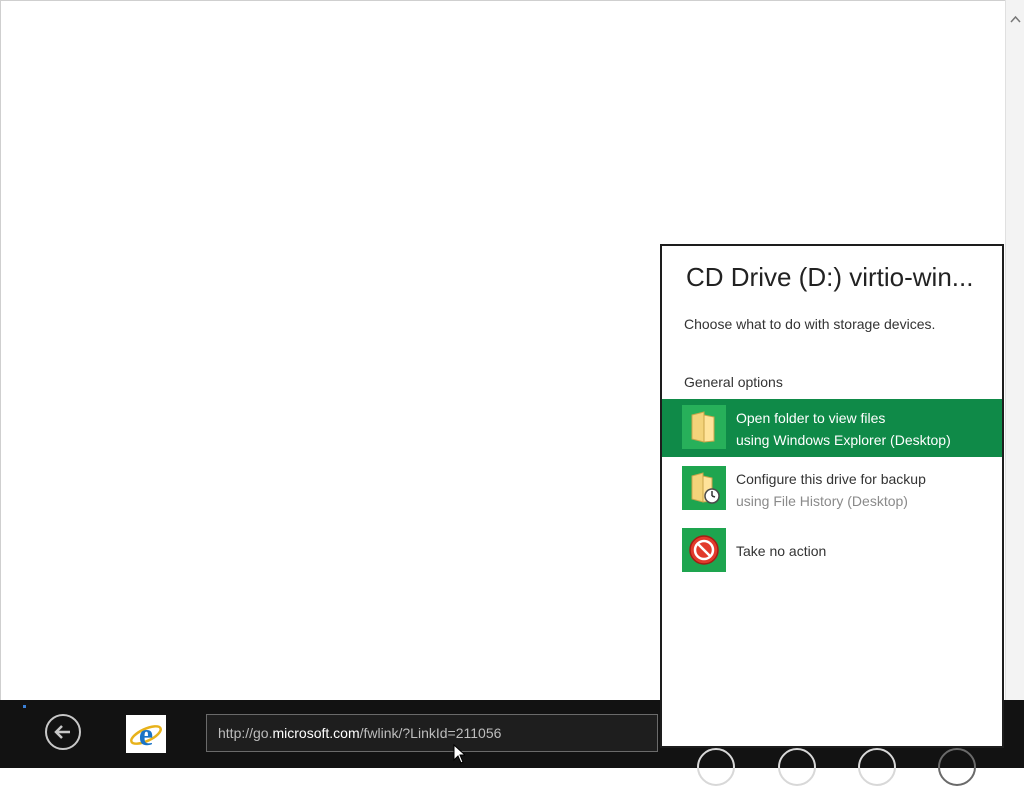  Describe the element at coordinates (704, 550) in the screenshot. I see `no-action-icon` at that location.